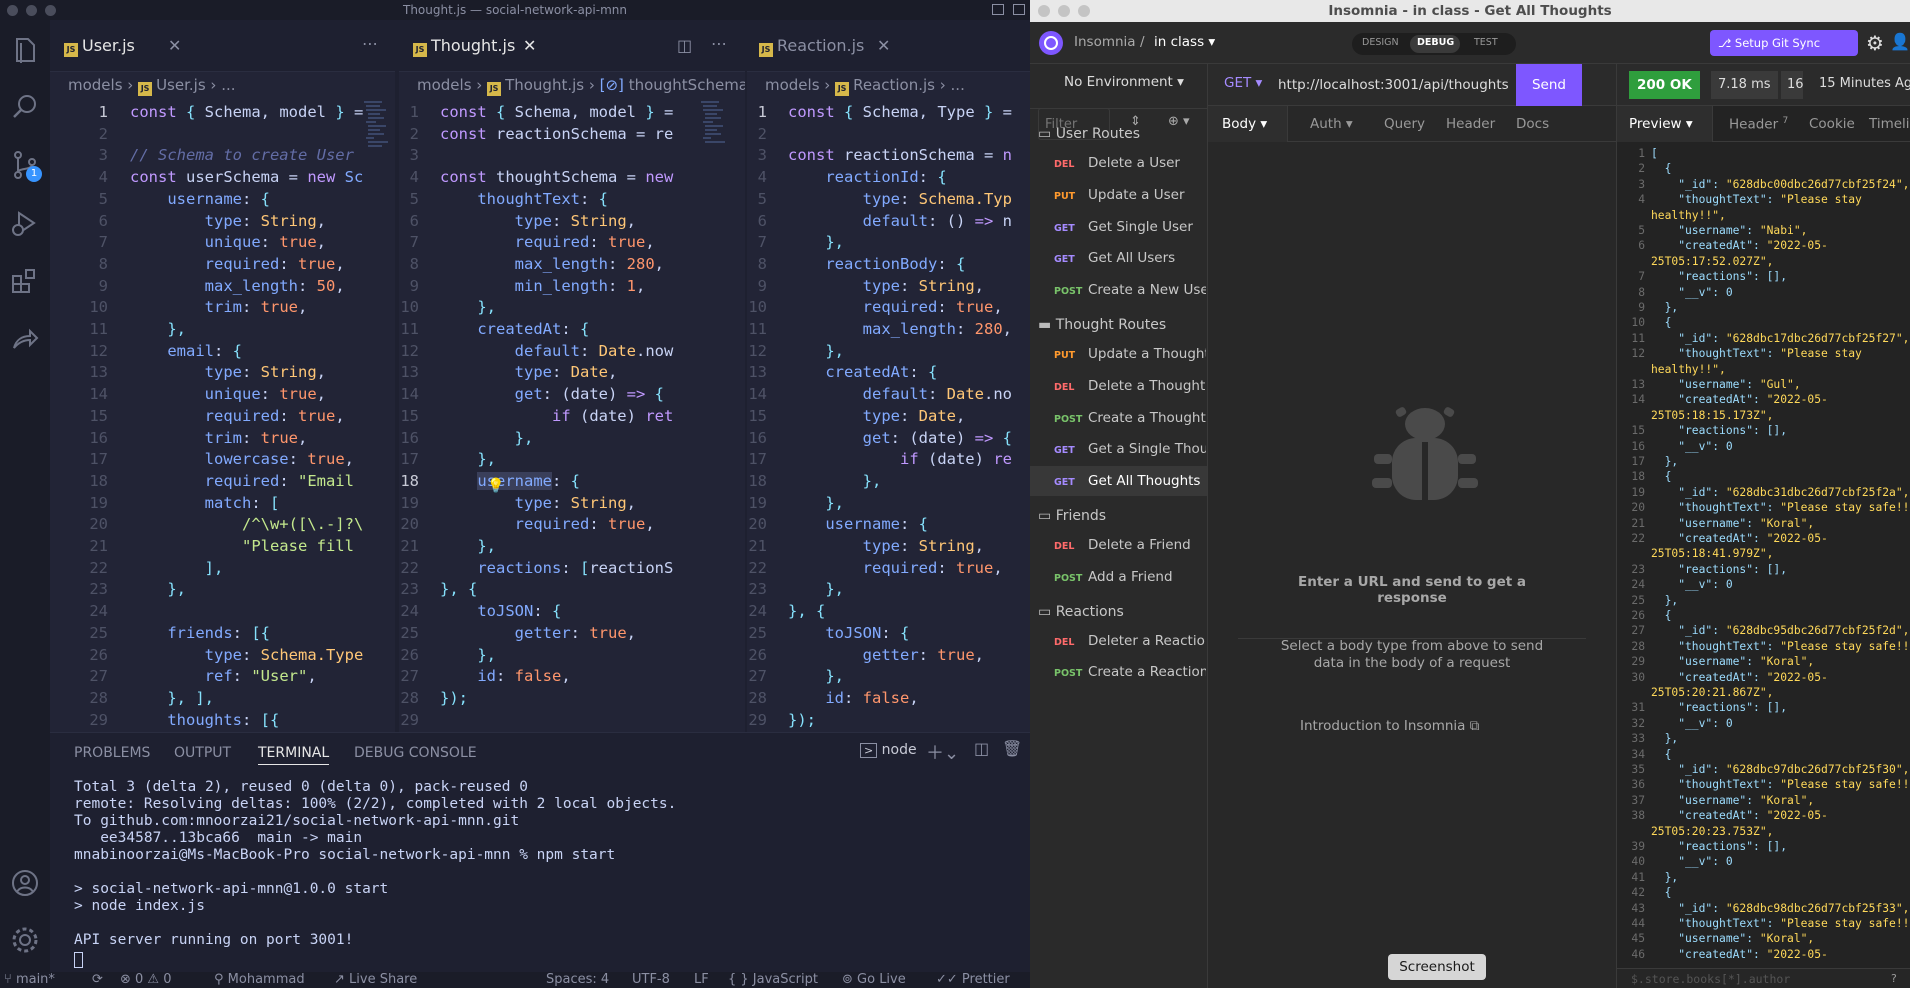 The width and height of the screenshot is (1910, 988). Describe the element at coordinates (99, 46) in the screenshot. I see `tab-user-js: JS User.js` at that location.